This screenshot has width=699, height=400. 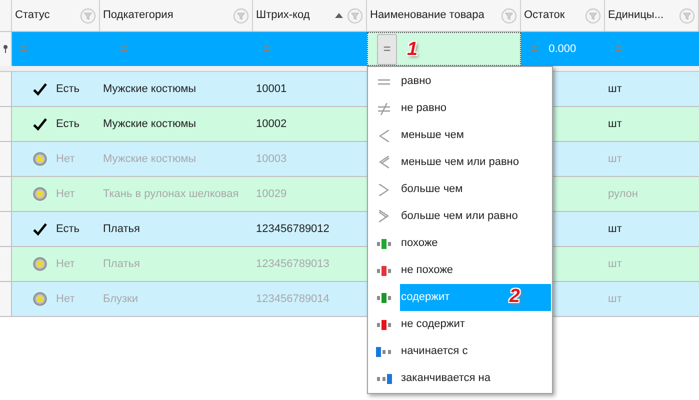 I want to click on greater-than-icon, so click(x=384, y=190).